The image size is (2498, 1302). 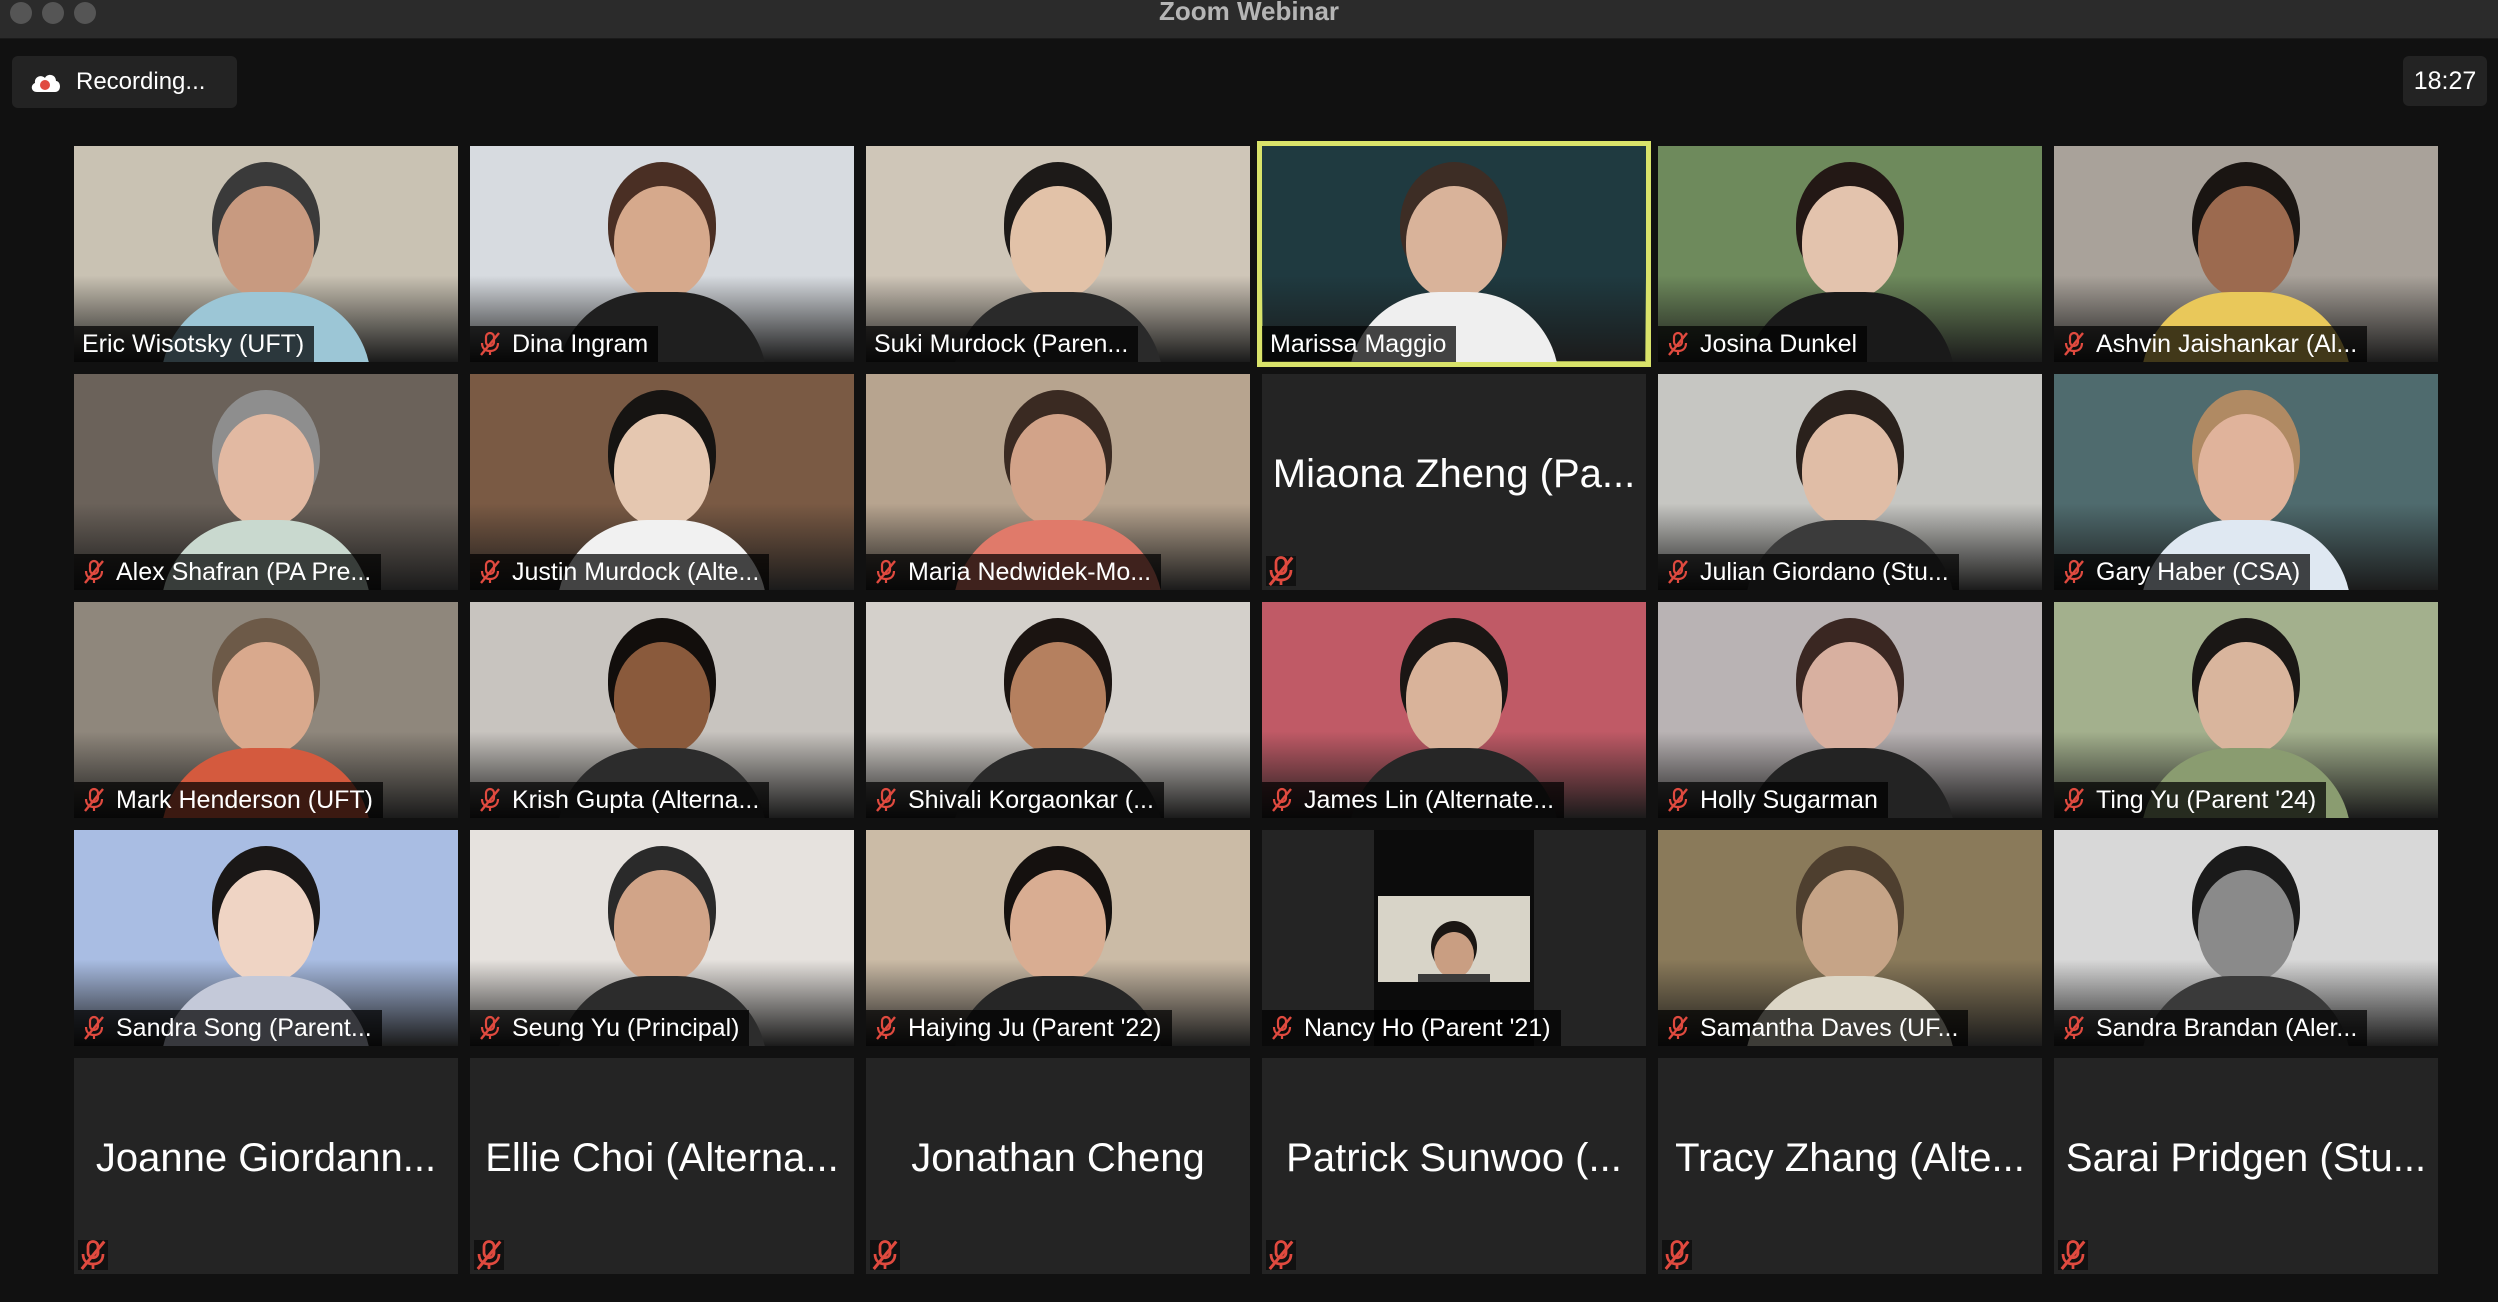 I want to click on participant-name-bar: Ting Yu (Parent '24), so click(x=2190, y=800).